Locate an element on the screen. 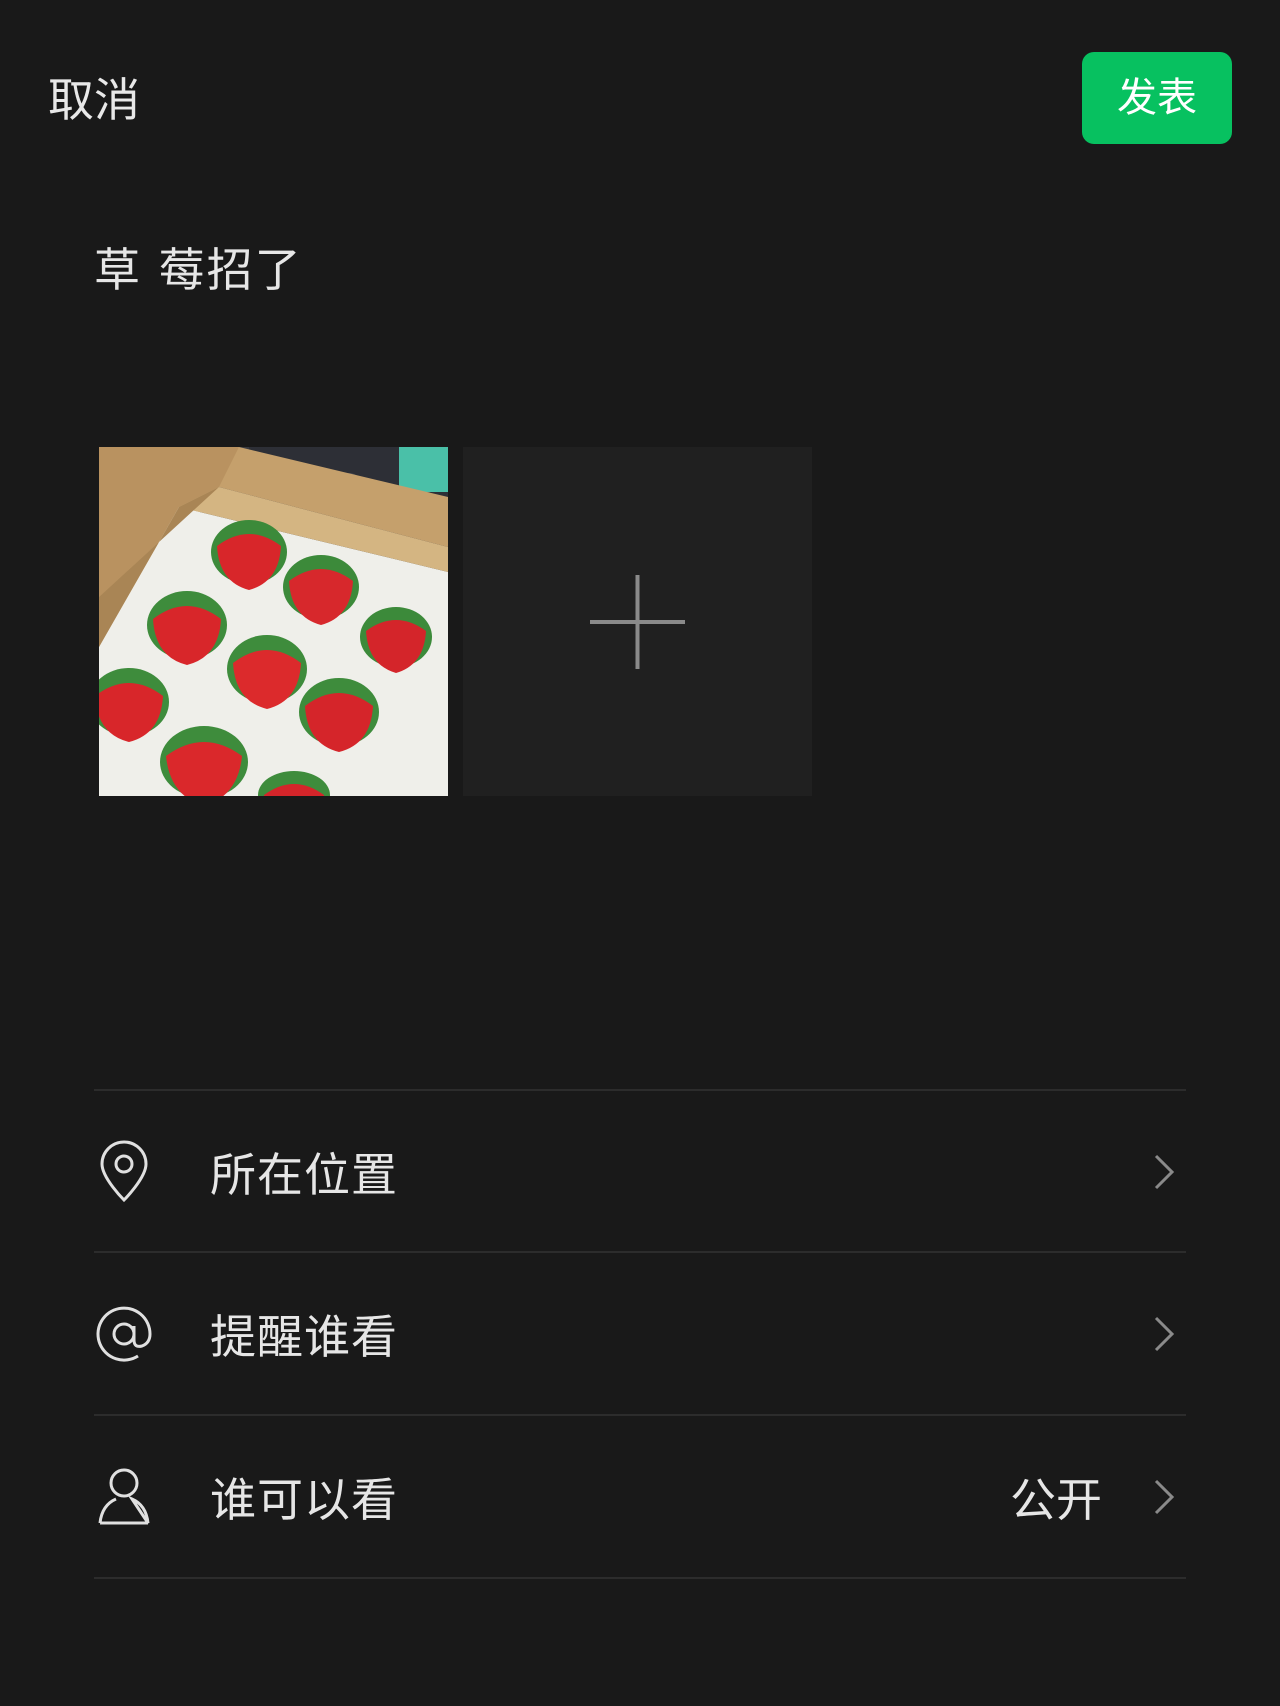 The width and height of the screenshot is (1280, 1706). strawberry-box-photo is located at coordinates (273, 621).